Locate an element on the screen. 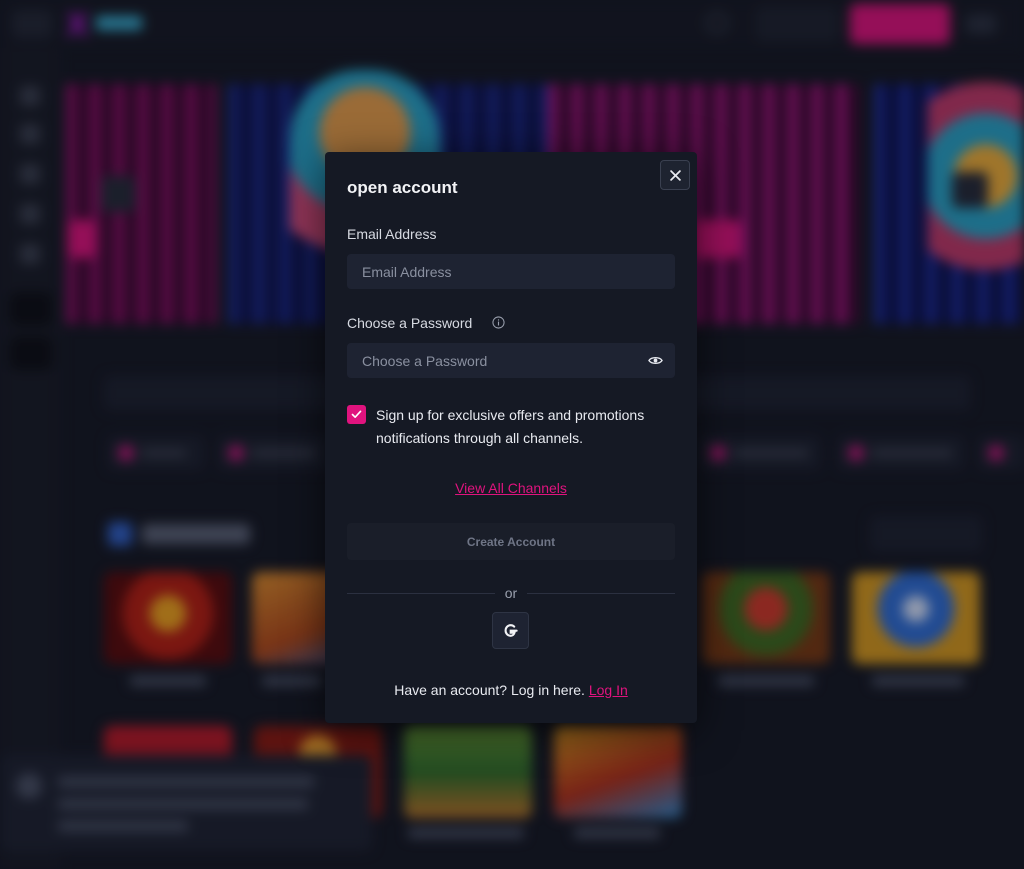 The image size is (1024, 869). close-icon is located at coordinates (675, 175).